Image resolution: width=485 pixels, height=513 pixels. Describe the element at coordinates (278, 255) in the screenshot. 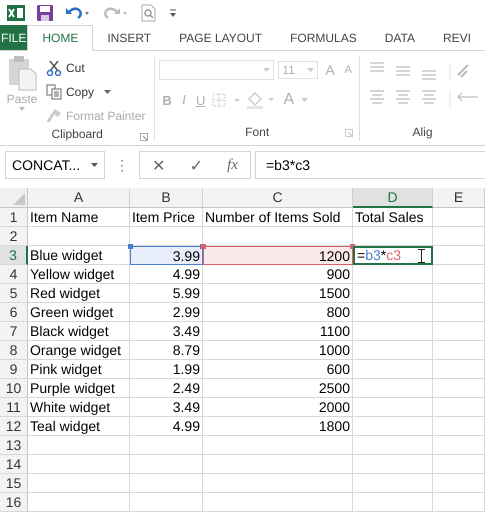

I see `table-cell: 1200` at that location.